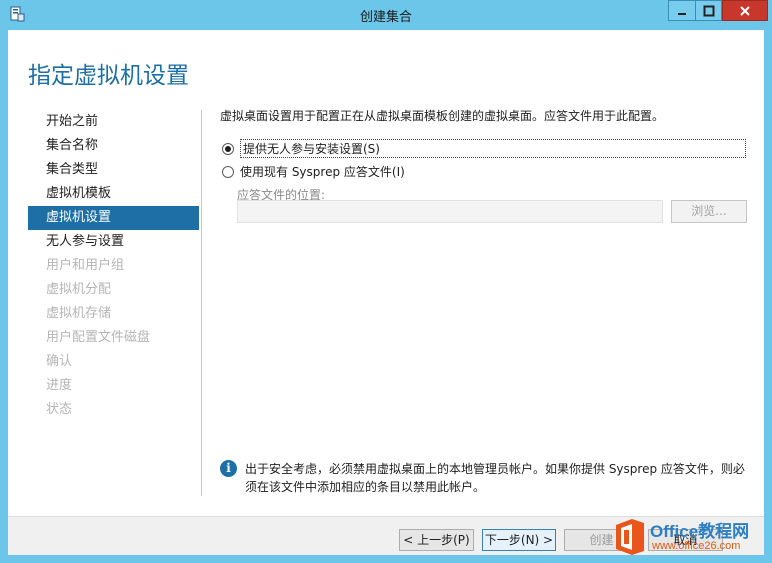 The width and height of the screenshot is (772, 563). Describe the element at coordinates (228, 171) in the screenshot. I see `radio-unselected-icon` at that location.